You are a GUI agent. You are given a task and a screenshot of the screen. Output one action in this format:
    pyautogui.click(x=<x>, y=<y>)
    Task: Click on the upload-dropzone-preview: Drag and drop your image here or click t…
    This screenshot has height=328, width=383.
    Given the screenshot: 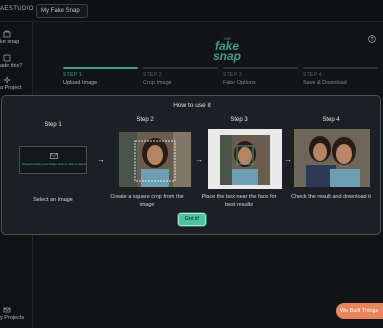 What is the action you would take?
    pyautogui.click(x=53, y=160)
    